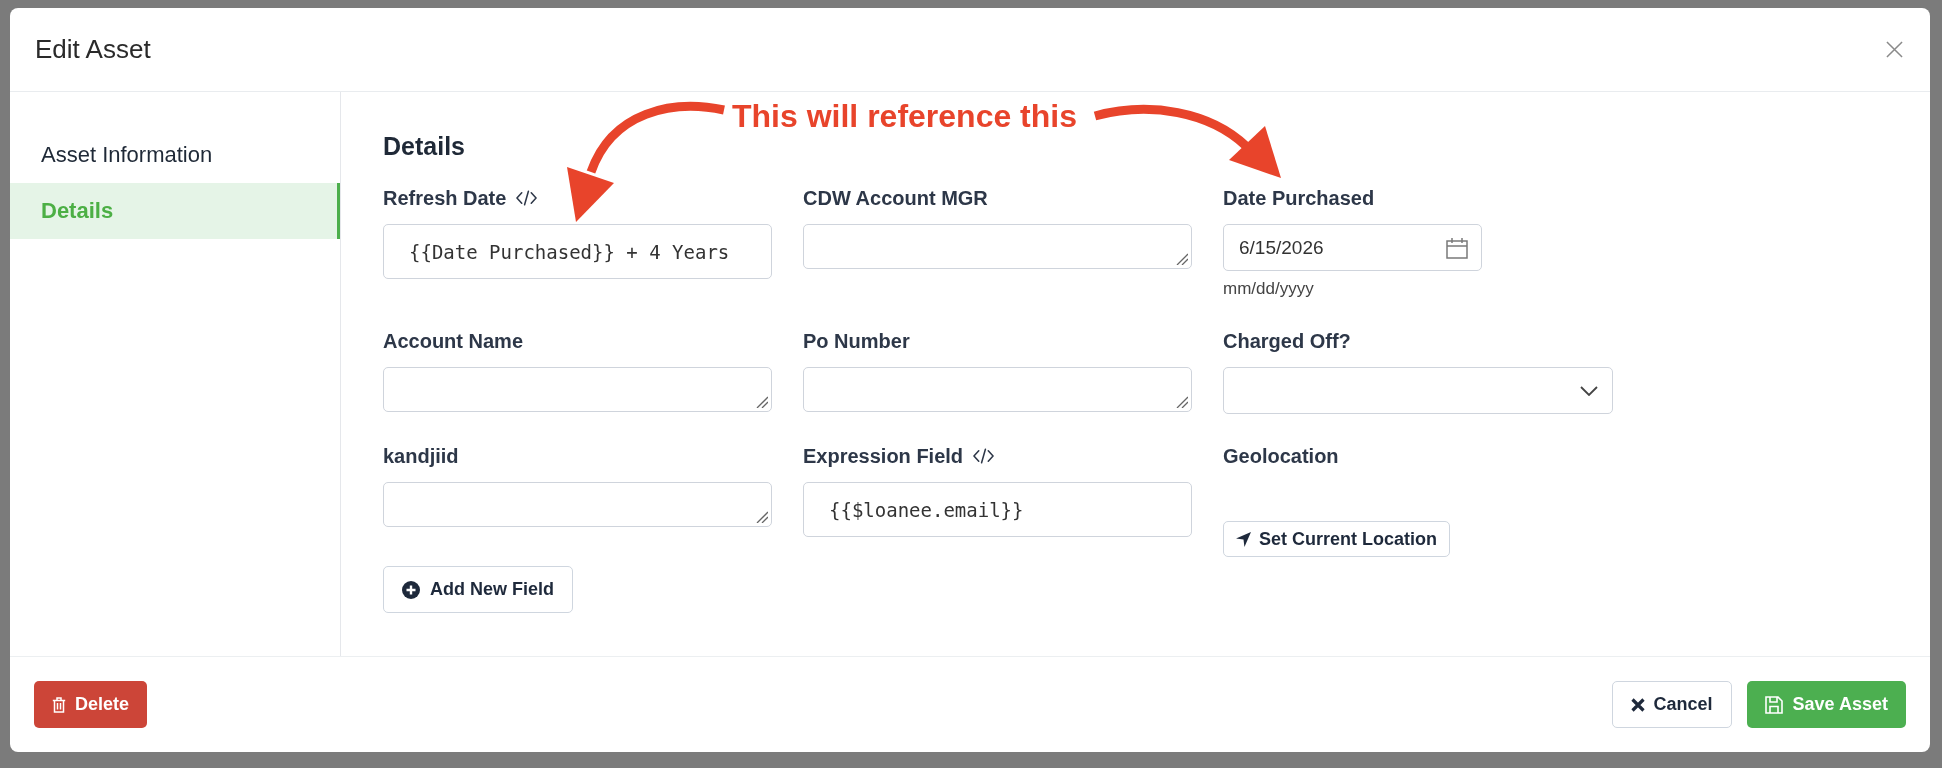 The width and height of the screenshot is (1942, 768). What do you see at coordinates (1243, 539) in the screenshot?
I see `location-arrow-icon` at bounding box center [1243, 539].